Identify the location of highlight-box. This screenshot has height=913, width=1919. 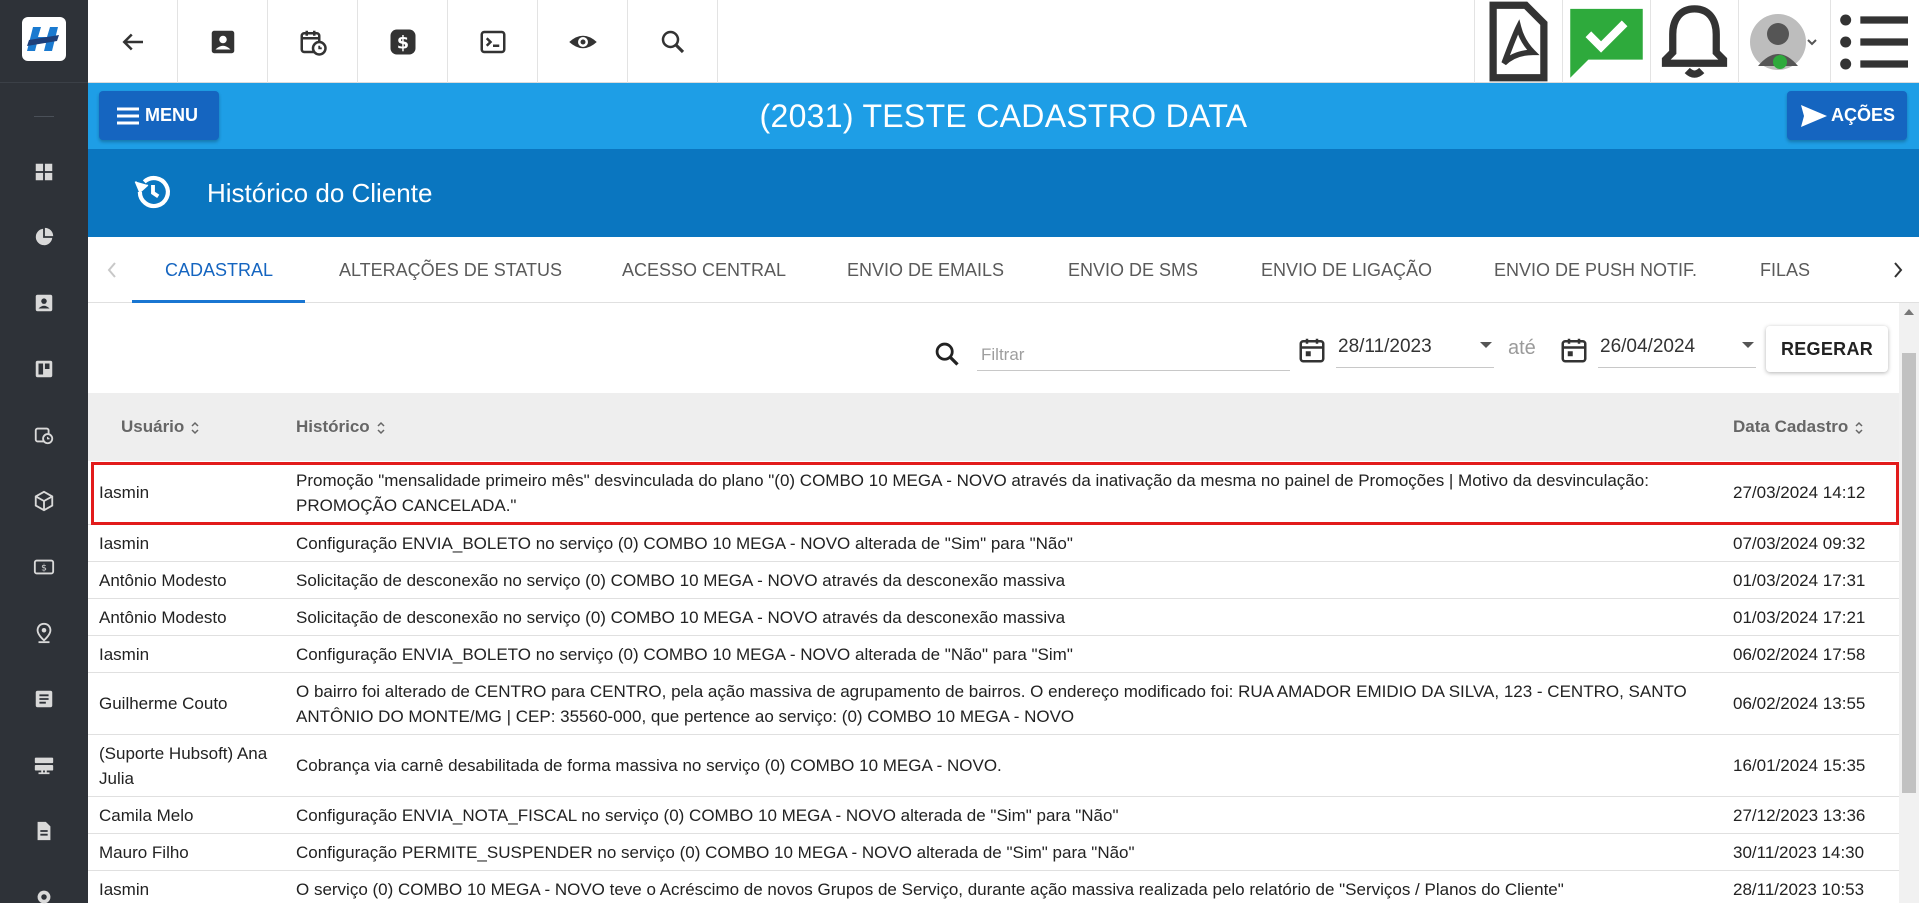
(995, 493).